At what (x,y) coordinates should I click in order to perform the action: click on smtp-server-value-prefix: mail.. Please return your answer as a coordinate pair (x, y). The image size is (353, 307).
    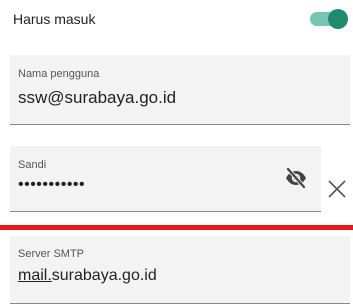
    Looking at the image, I should click on (35, 275).